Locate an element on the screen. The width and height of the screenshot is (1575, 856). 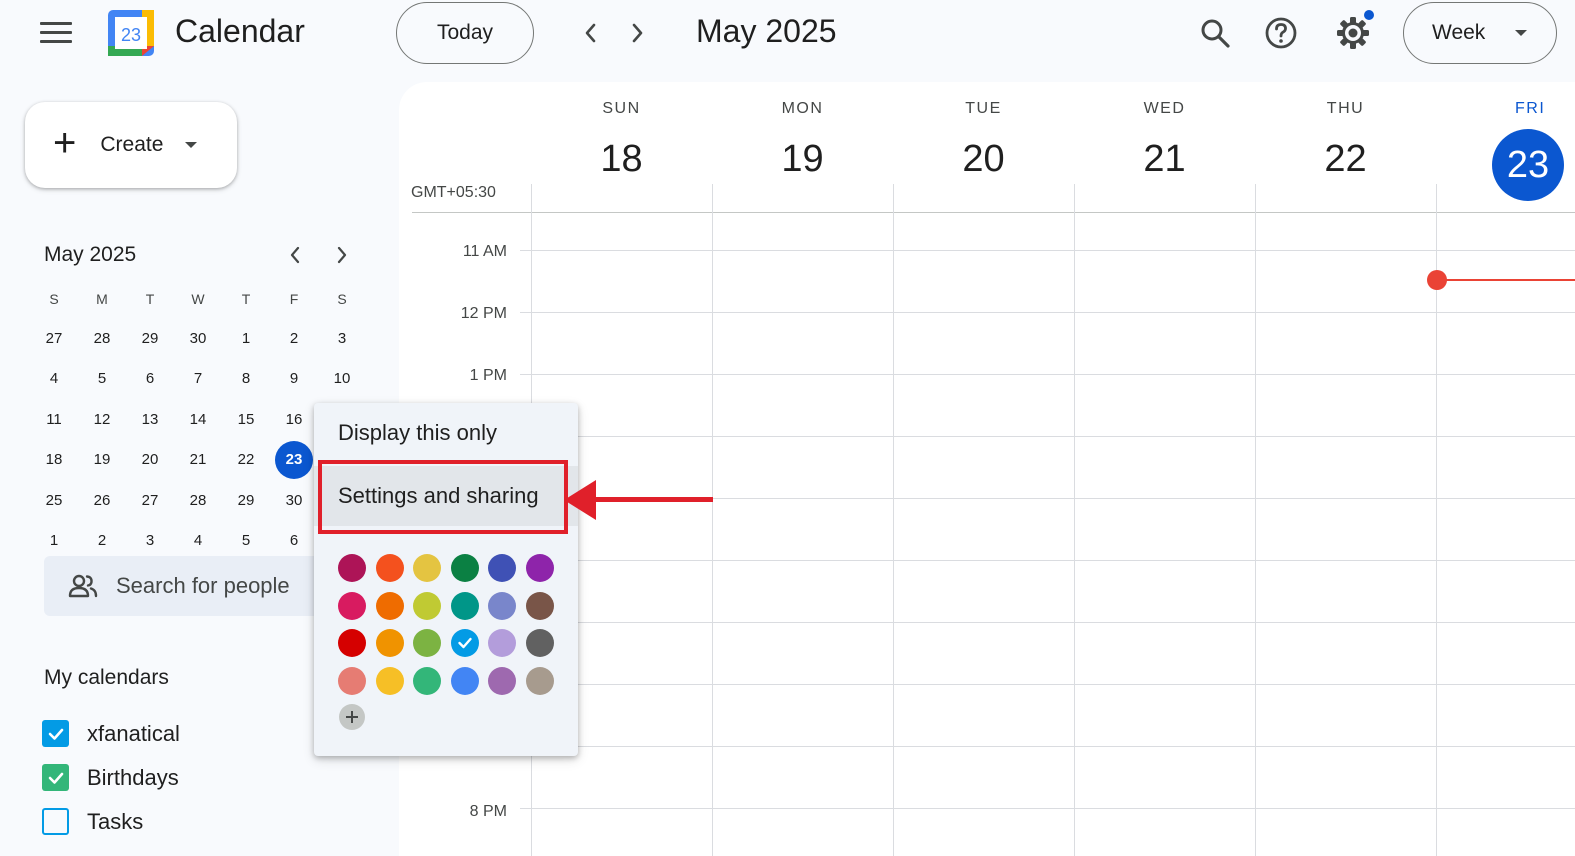
mini-calendar-day: 9 is located at coordinates (294, 379).